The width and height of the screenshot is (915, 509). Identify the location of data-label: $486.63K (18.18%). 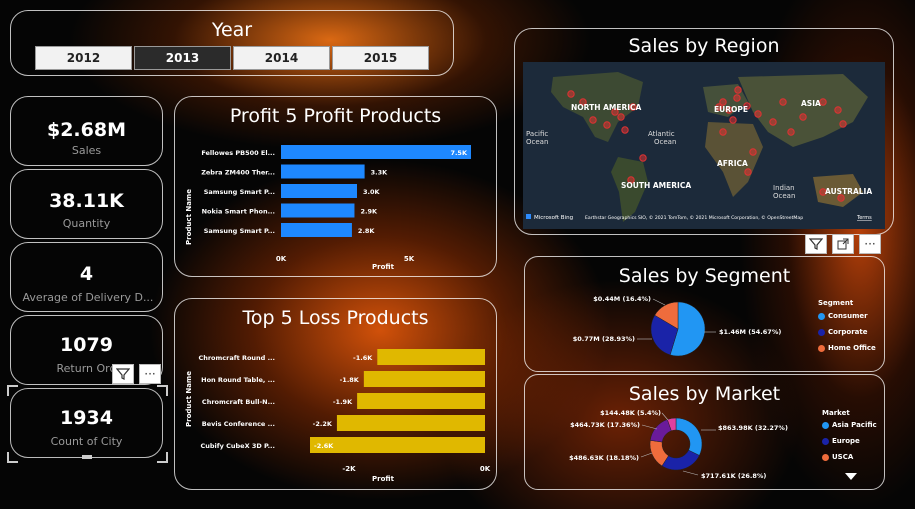
(604, 458).